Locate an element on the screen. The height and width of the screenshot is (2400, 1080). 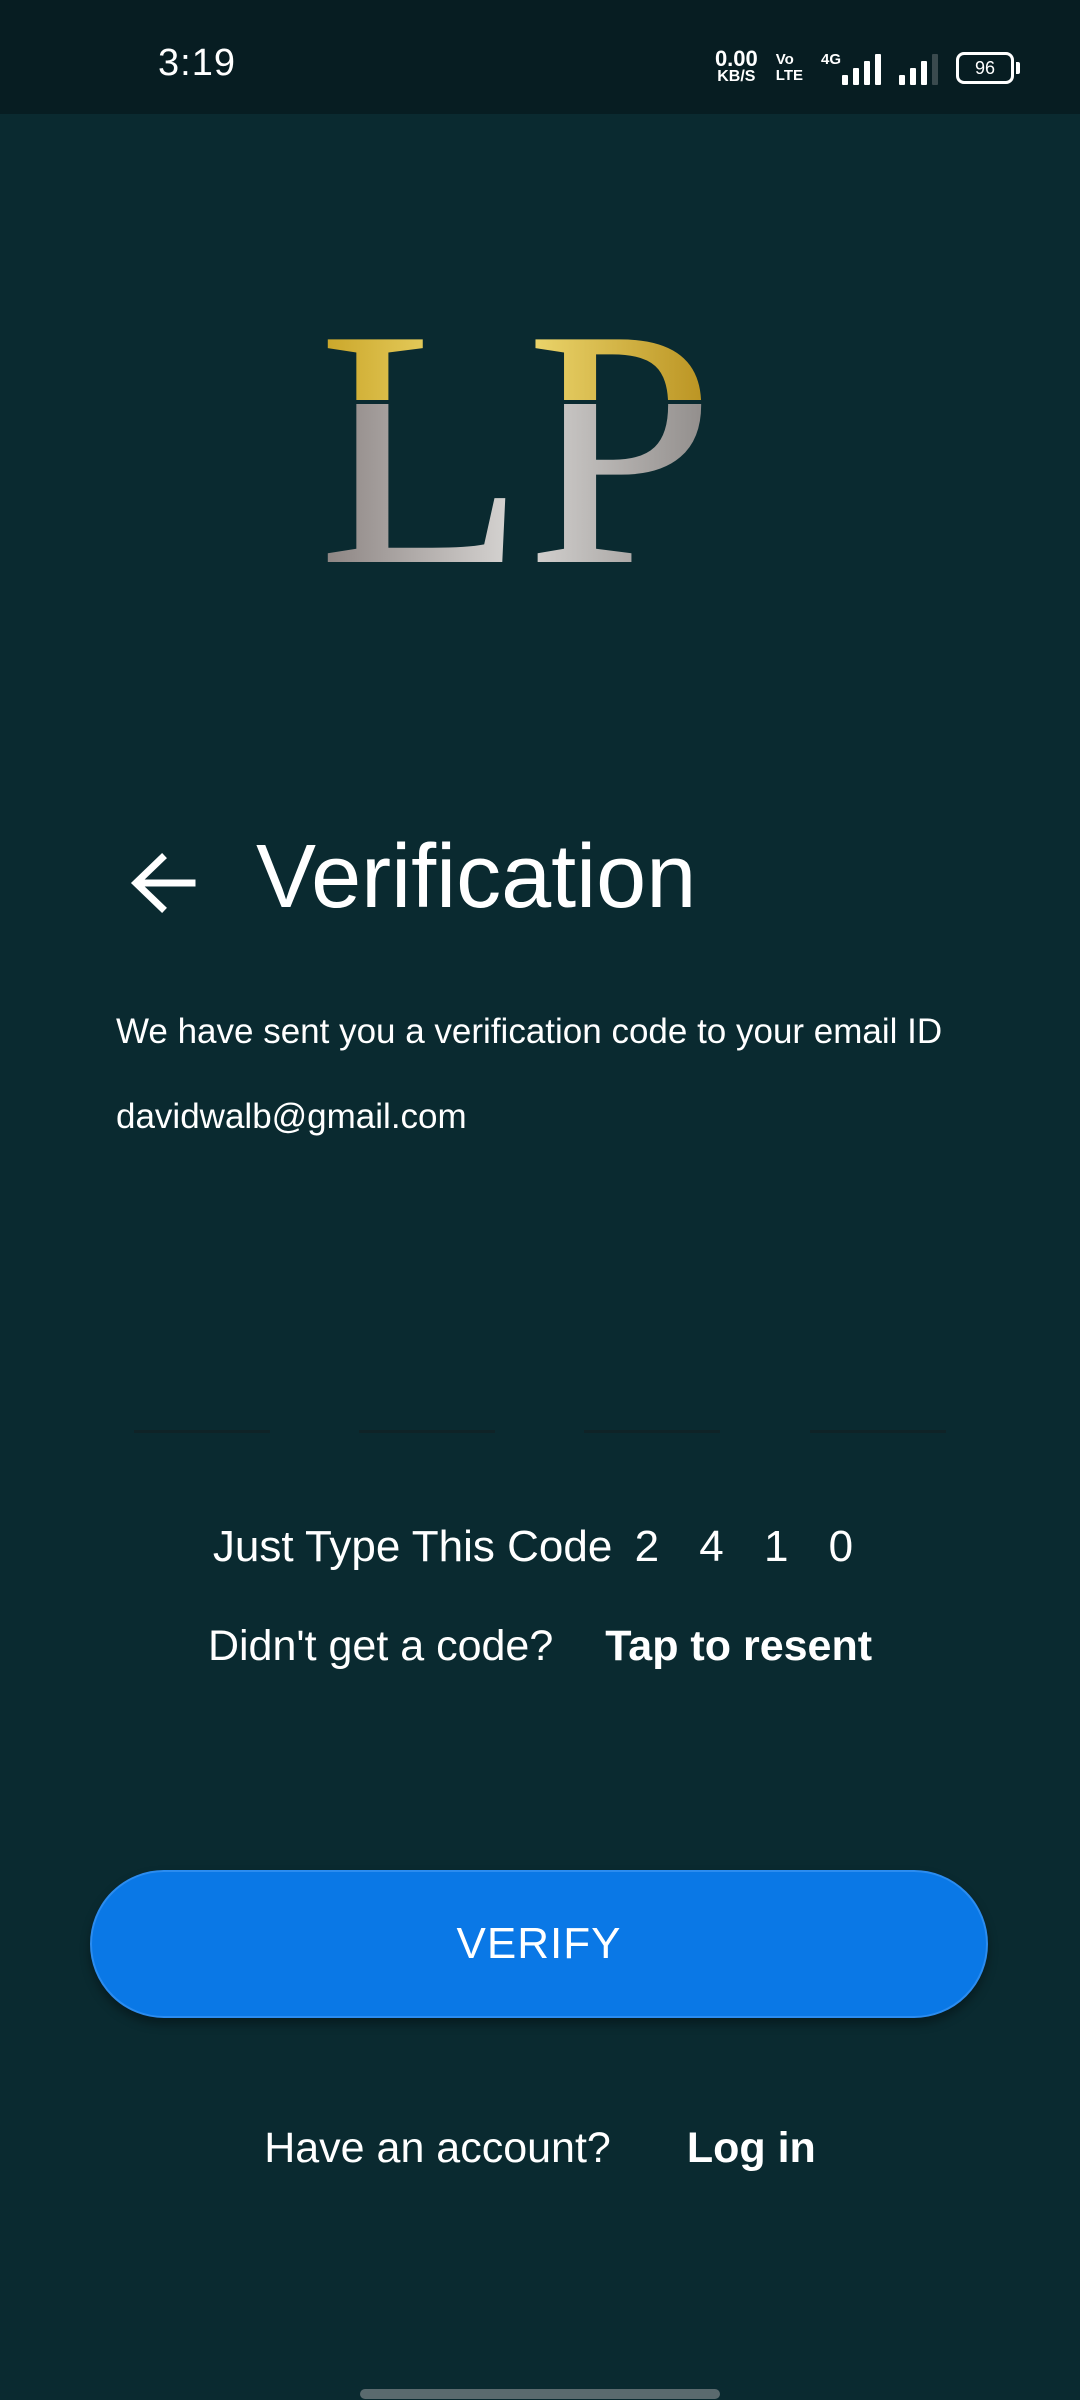
code-hint: Just Type This Code 2 4 1 0 is located at coordinates (540, 1547).